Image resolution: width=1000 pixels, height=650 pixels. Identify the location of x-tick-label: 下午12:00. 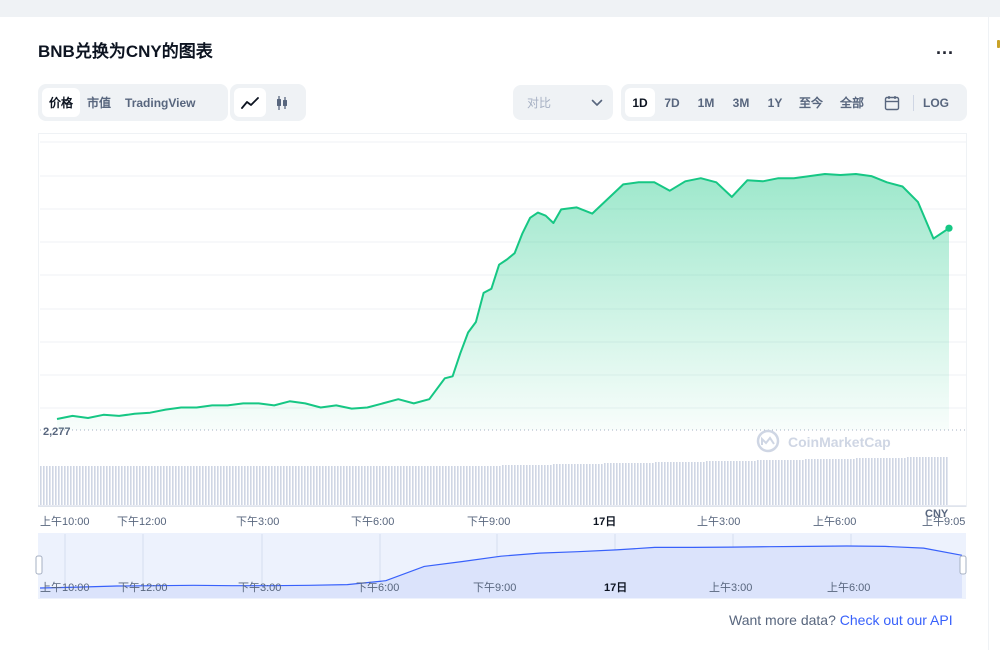
(142, 521).